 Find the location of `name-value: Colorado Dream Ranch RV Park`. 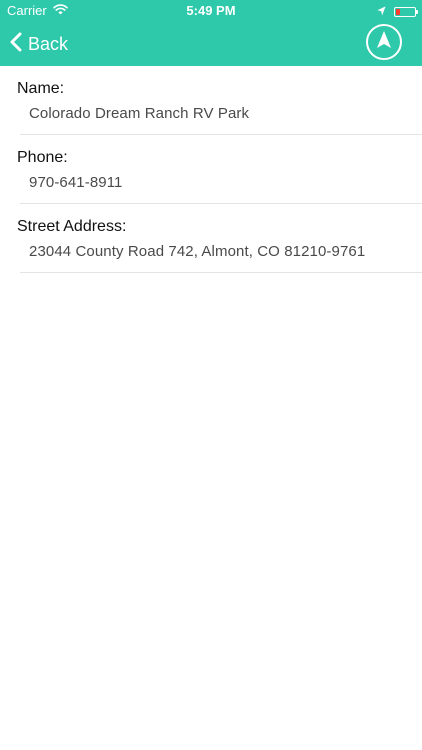

name-value: Colorado Dream Ranch RV Park is located at coordinates (139, 113).